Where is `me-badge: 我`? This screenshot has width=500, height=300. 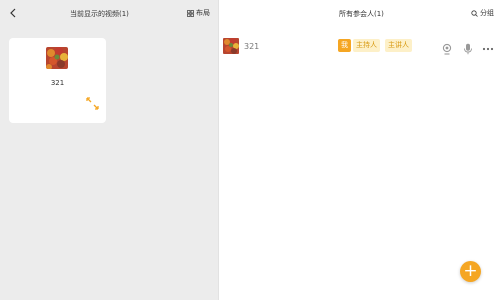
me-badge: 我 is located at coordinates (344, 45).